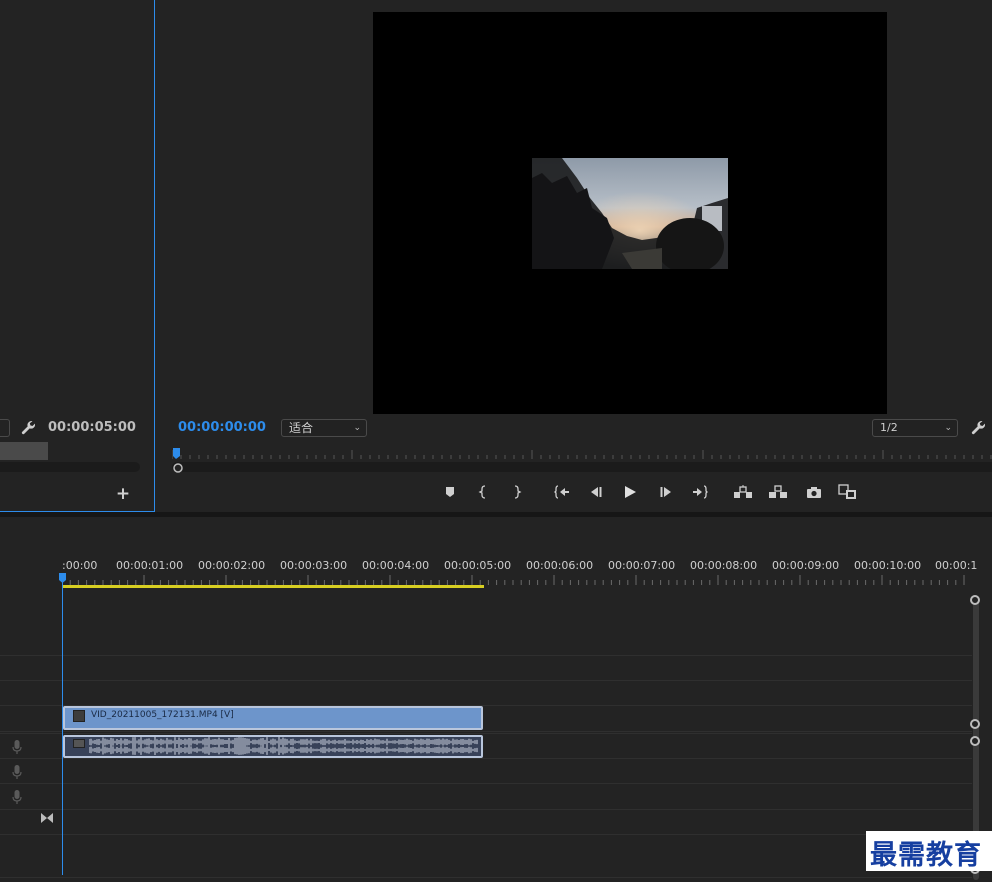  What do you see at coordinates (915, 428) in the screenshot?
I see `resolution-select: 1/2 ⌄` at bounding box center [915, 428].